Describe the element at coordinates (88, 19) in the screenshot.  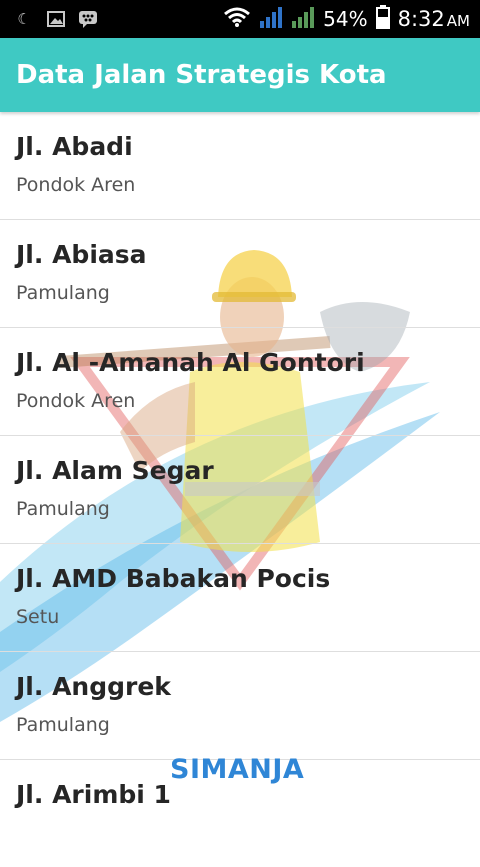
I see `bbm-icon` at that location.